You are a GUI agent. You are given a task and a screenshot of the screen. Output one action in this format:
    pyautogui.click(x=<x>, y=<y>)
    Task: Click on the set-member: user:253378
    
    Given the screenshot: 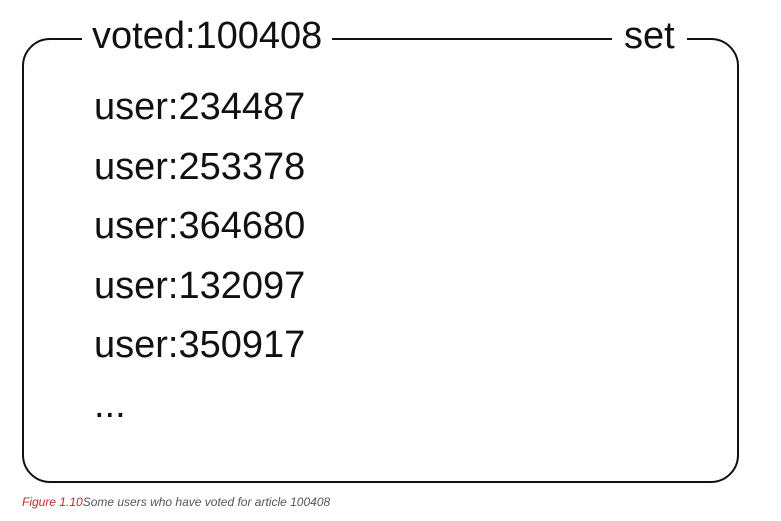 What is the action you would take?
    pyautogui.click(x=200, y=166)
    